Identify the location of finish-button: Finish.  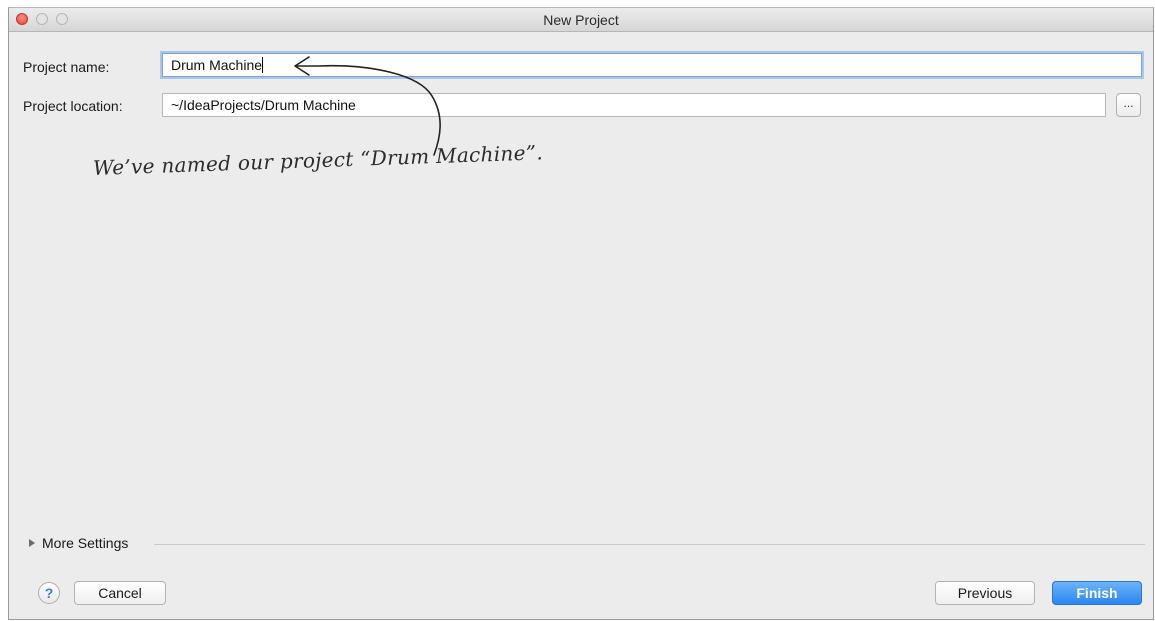
(1097, 593).